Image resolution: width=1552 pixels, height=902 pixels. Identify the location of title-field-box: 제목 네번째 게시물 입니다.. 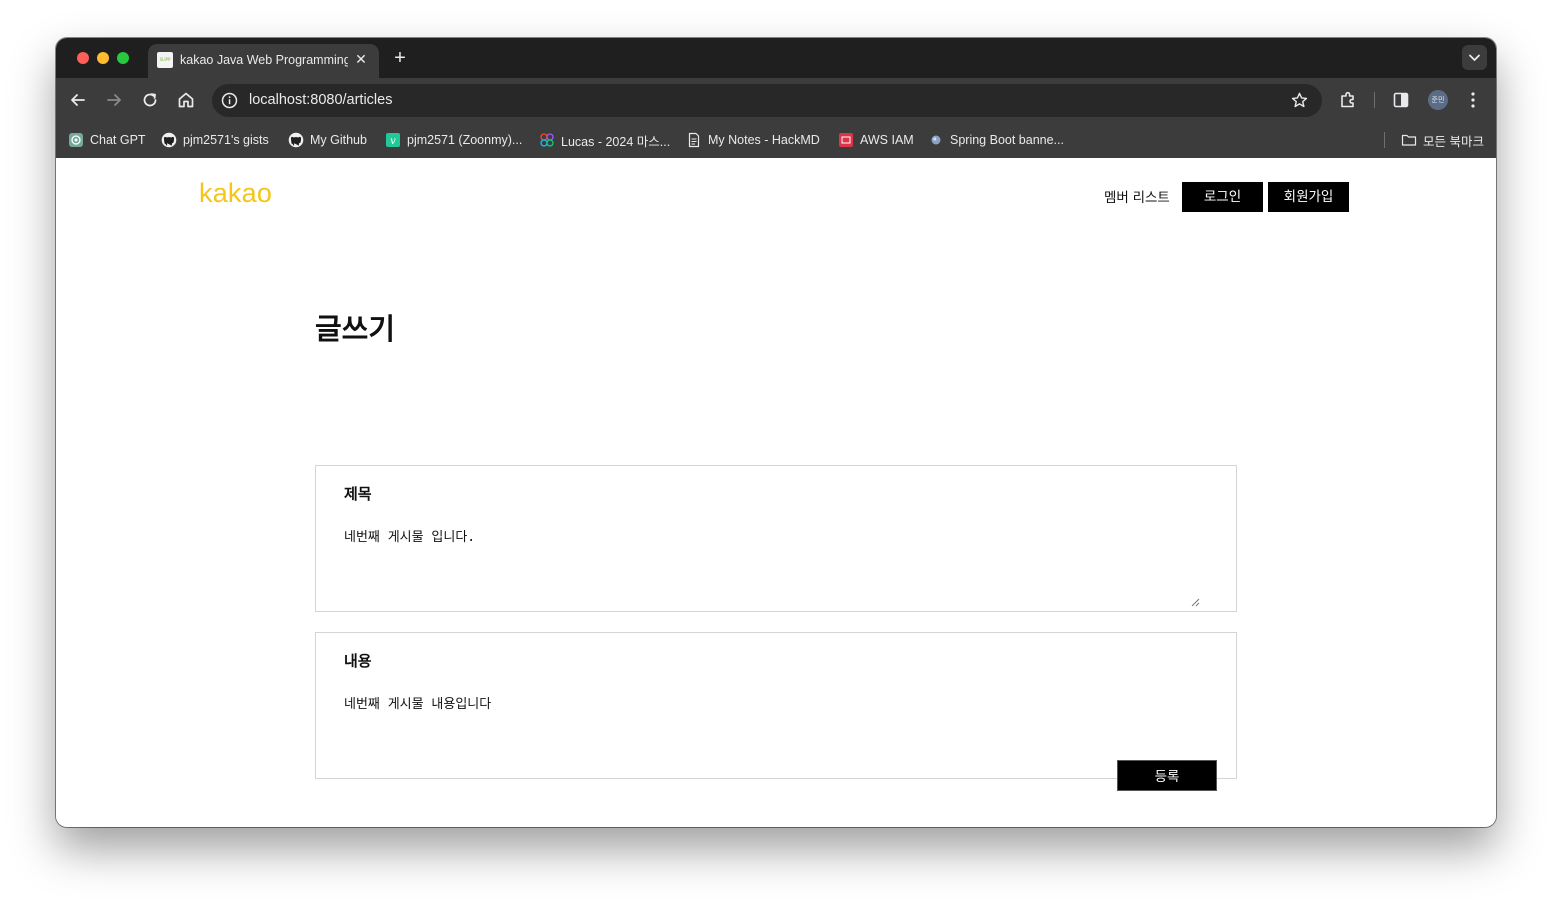
(776, 538).